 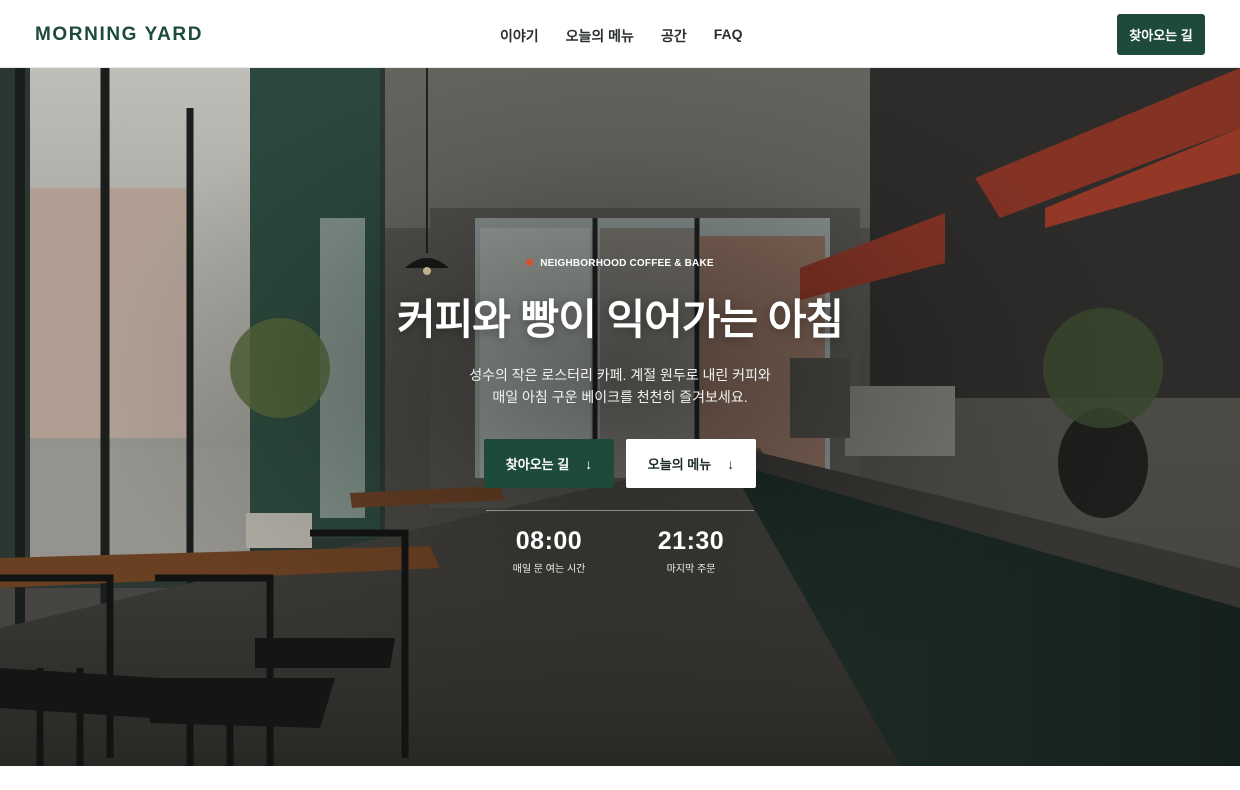 I want to click on stat-open-time: 08:00 매일 문 여는 시간, so click(x=549, y=551).